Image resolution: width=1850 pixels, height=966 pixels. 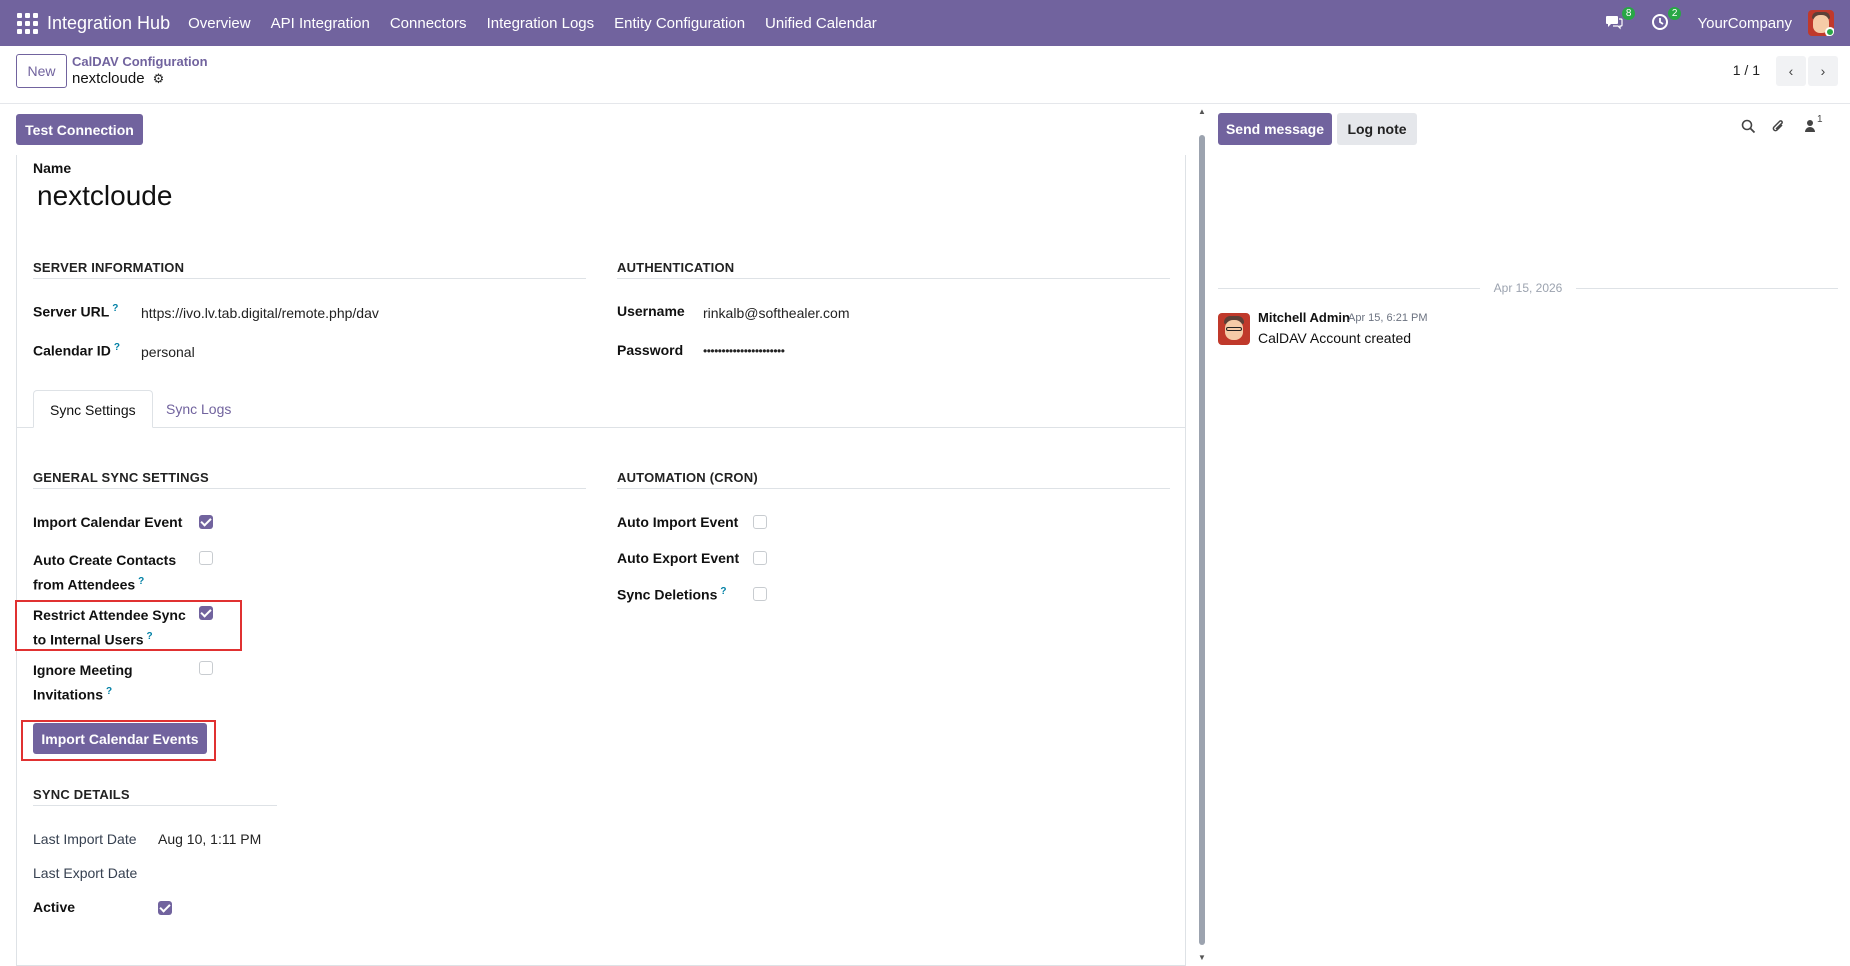 What do you see at coordinates (678, 522) in the screenshot?
I see `auto-import-event-label: Auto Import Event` at bounding box center [678, 522].